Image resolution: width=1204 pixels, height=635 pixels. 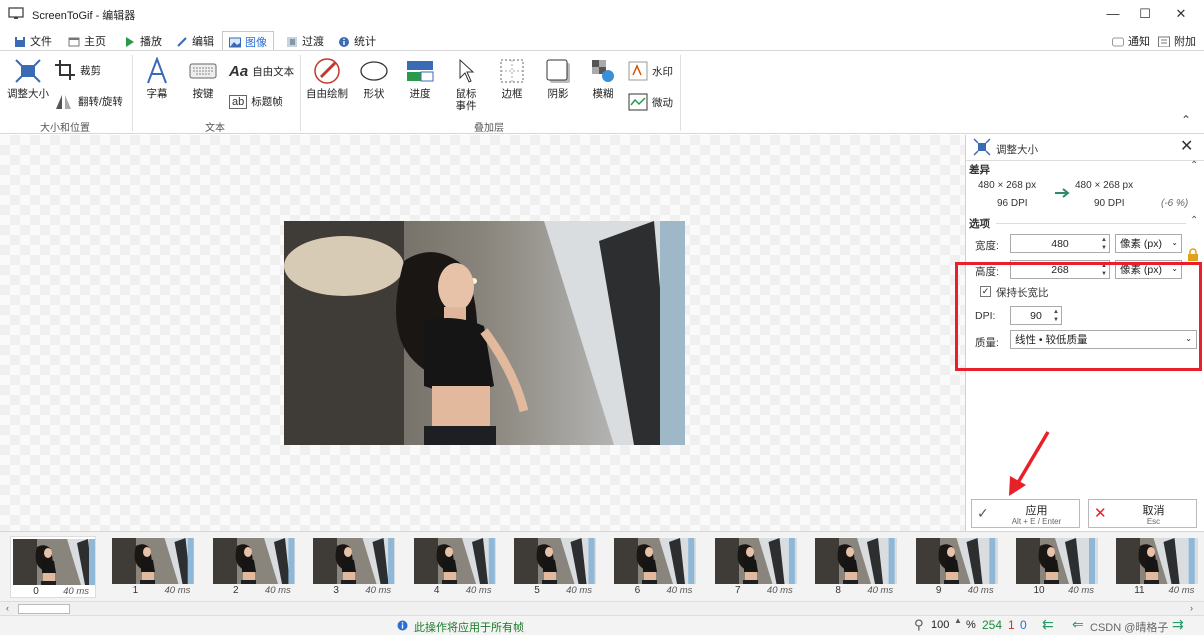 I want to click on zoom-spinner-icon: ▲, so click(x=958, y=620).